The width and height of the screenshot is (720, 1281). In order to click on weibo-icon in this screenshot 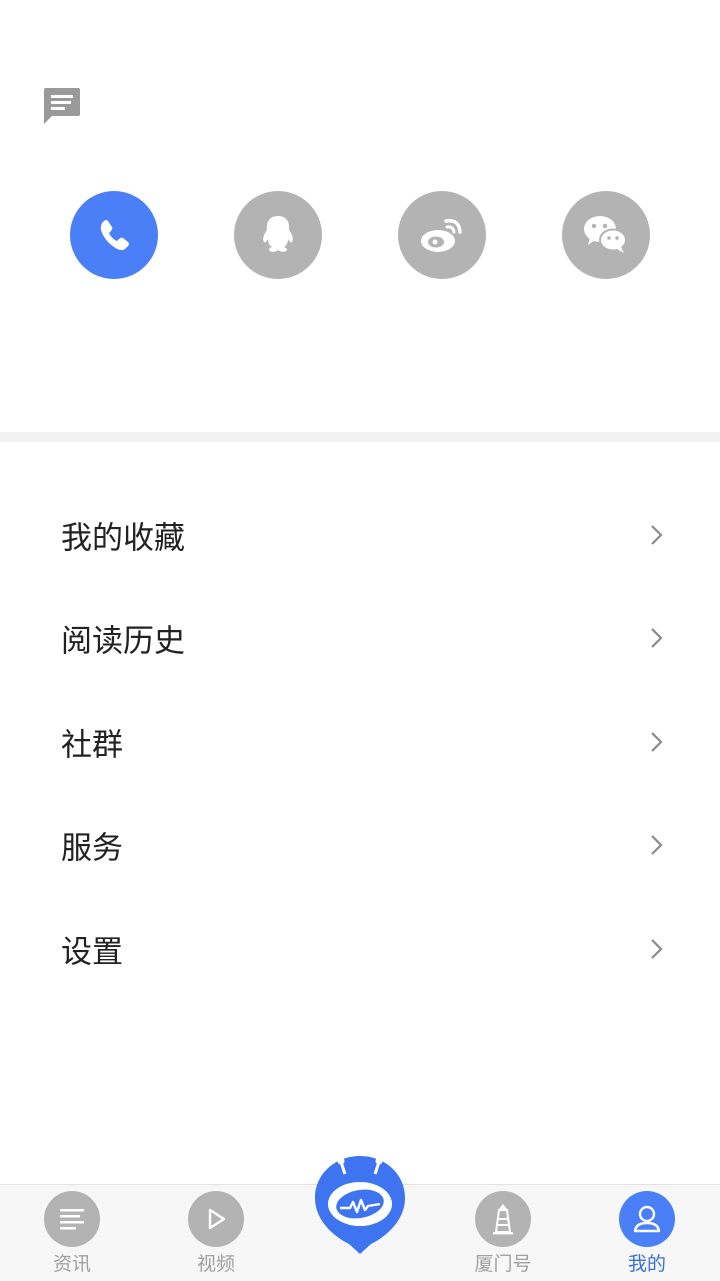, I will do `click(441, 235)`.